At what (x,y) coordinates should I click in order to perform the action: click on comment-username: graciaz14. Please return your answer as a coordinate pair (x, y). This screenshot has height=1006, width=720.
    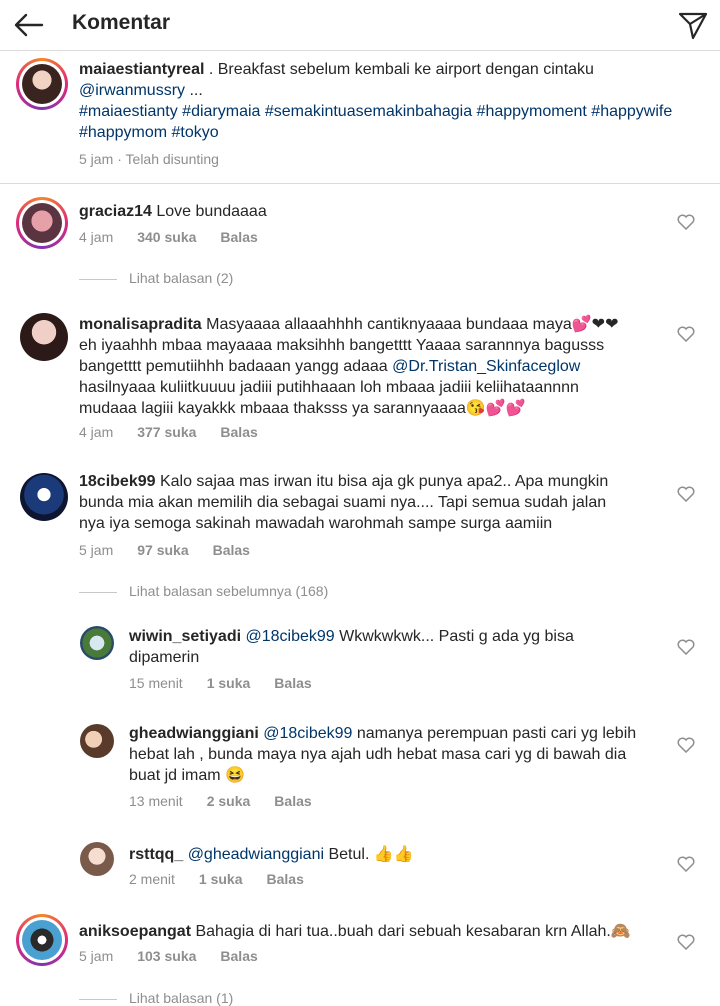
    Looking at the image, I should click on (115, 211).